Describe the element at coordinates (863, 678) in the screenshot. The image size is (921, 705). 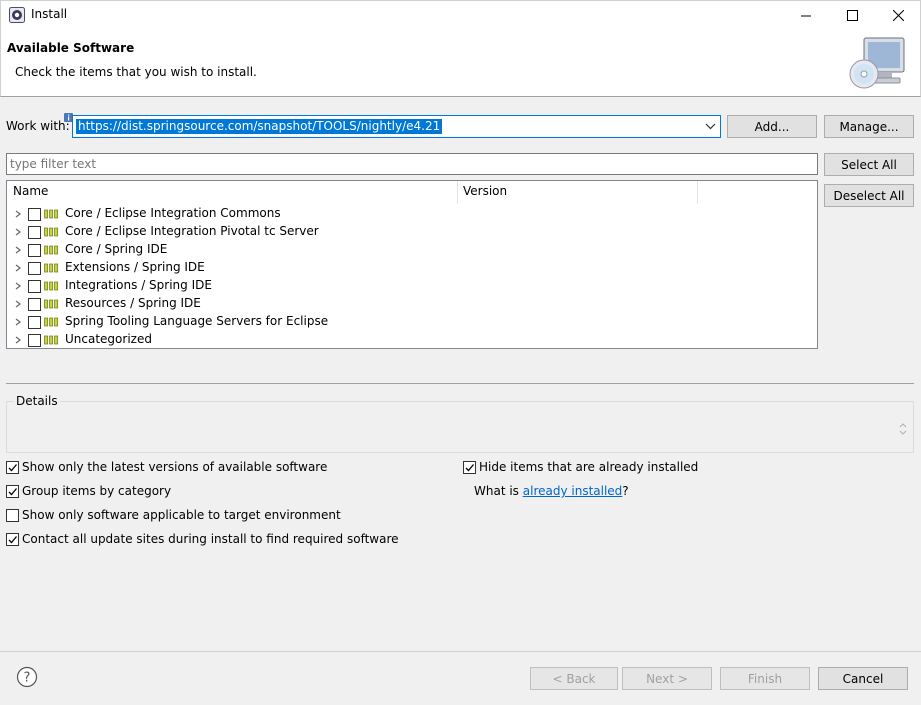
I see `cancel-button: Cancel` at that location.